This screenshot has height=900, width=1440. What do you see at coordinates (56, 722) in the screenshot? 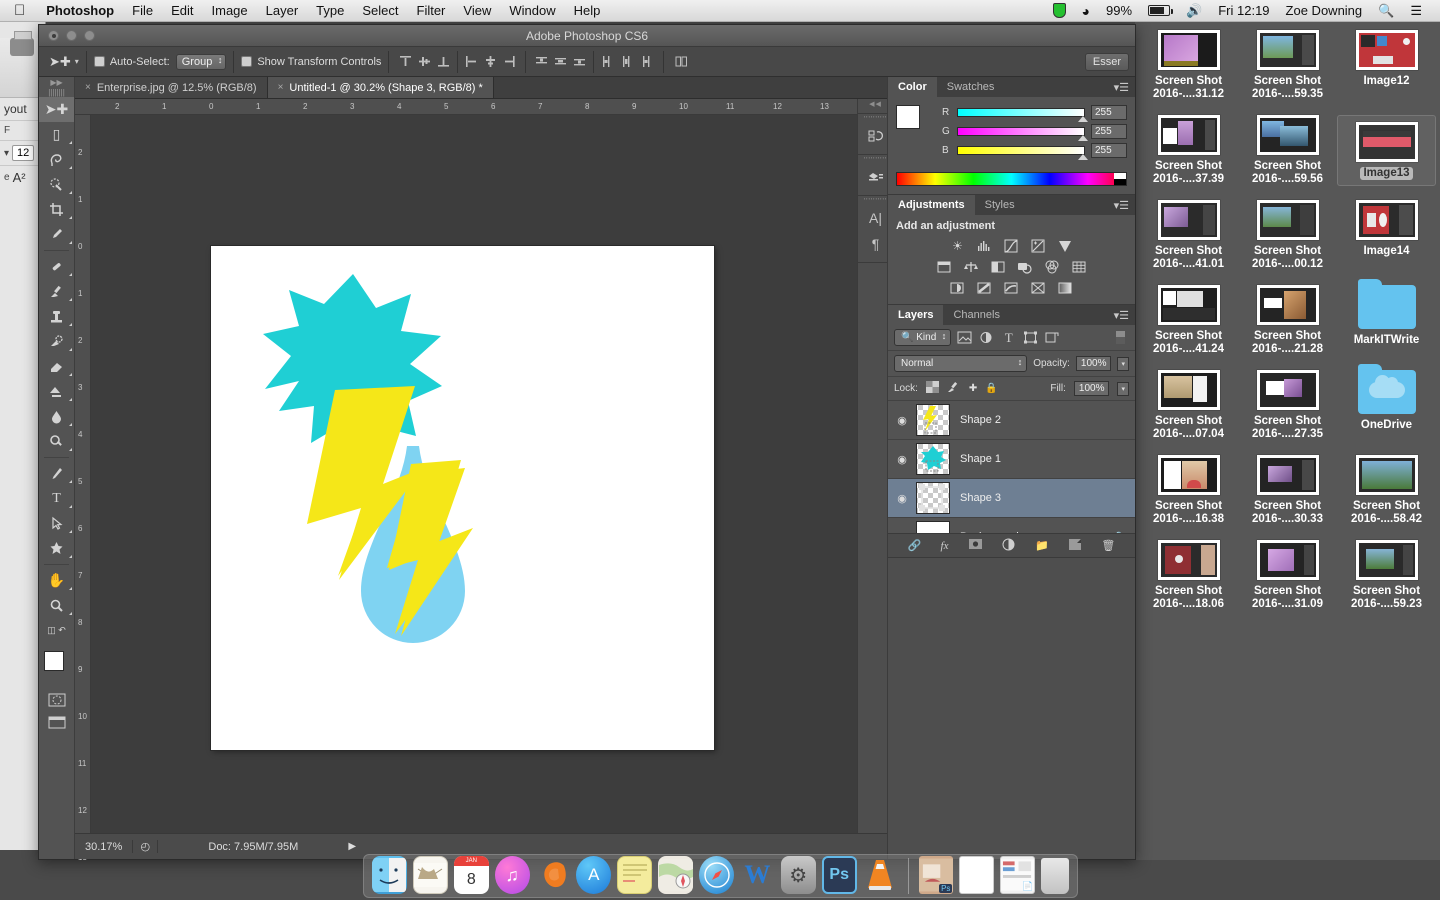
I see `screen-mode-icon` at bounding box center [56, 722].